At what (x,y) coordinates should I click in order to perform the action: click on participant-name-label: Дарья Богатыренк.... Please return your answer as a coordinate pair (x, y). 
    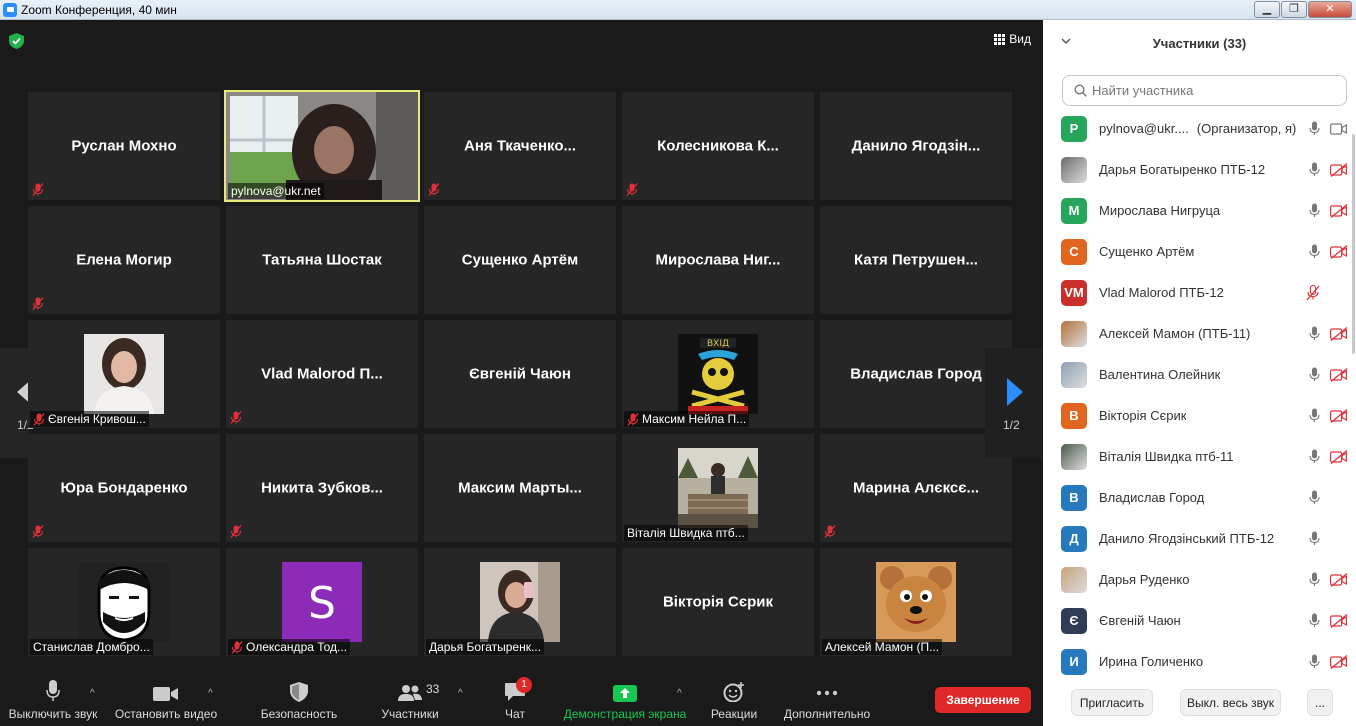
    Looking at the image, I should click on (485, 647).